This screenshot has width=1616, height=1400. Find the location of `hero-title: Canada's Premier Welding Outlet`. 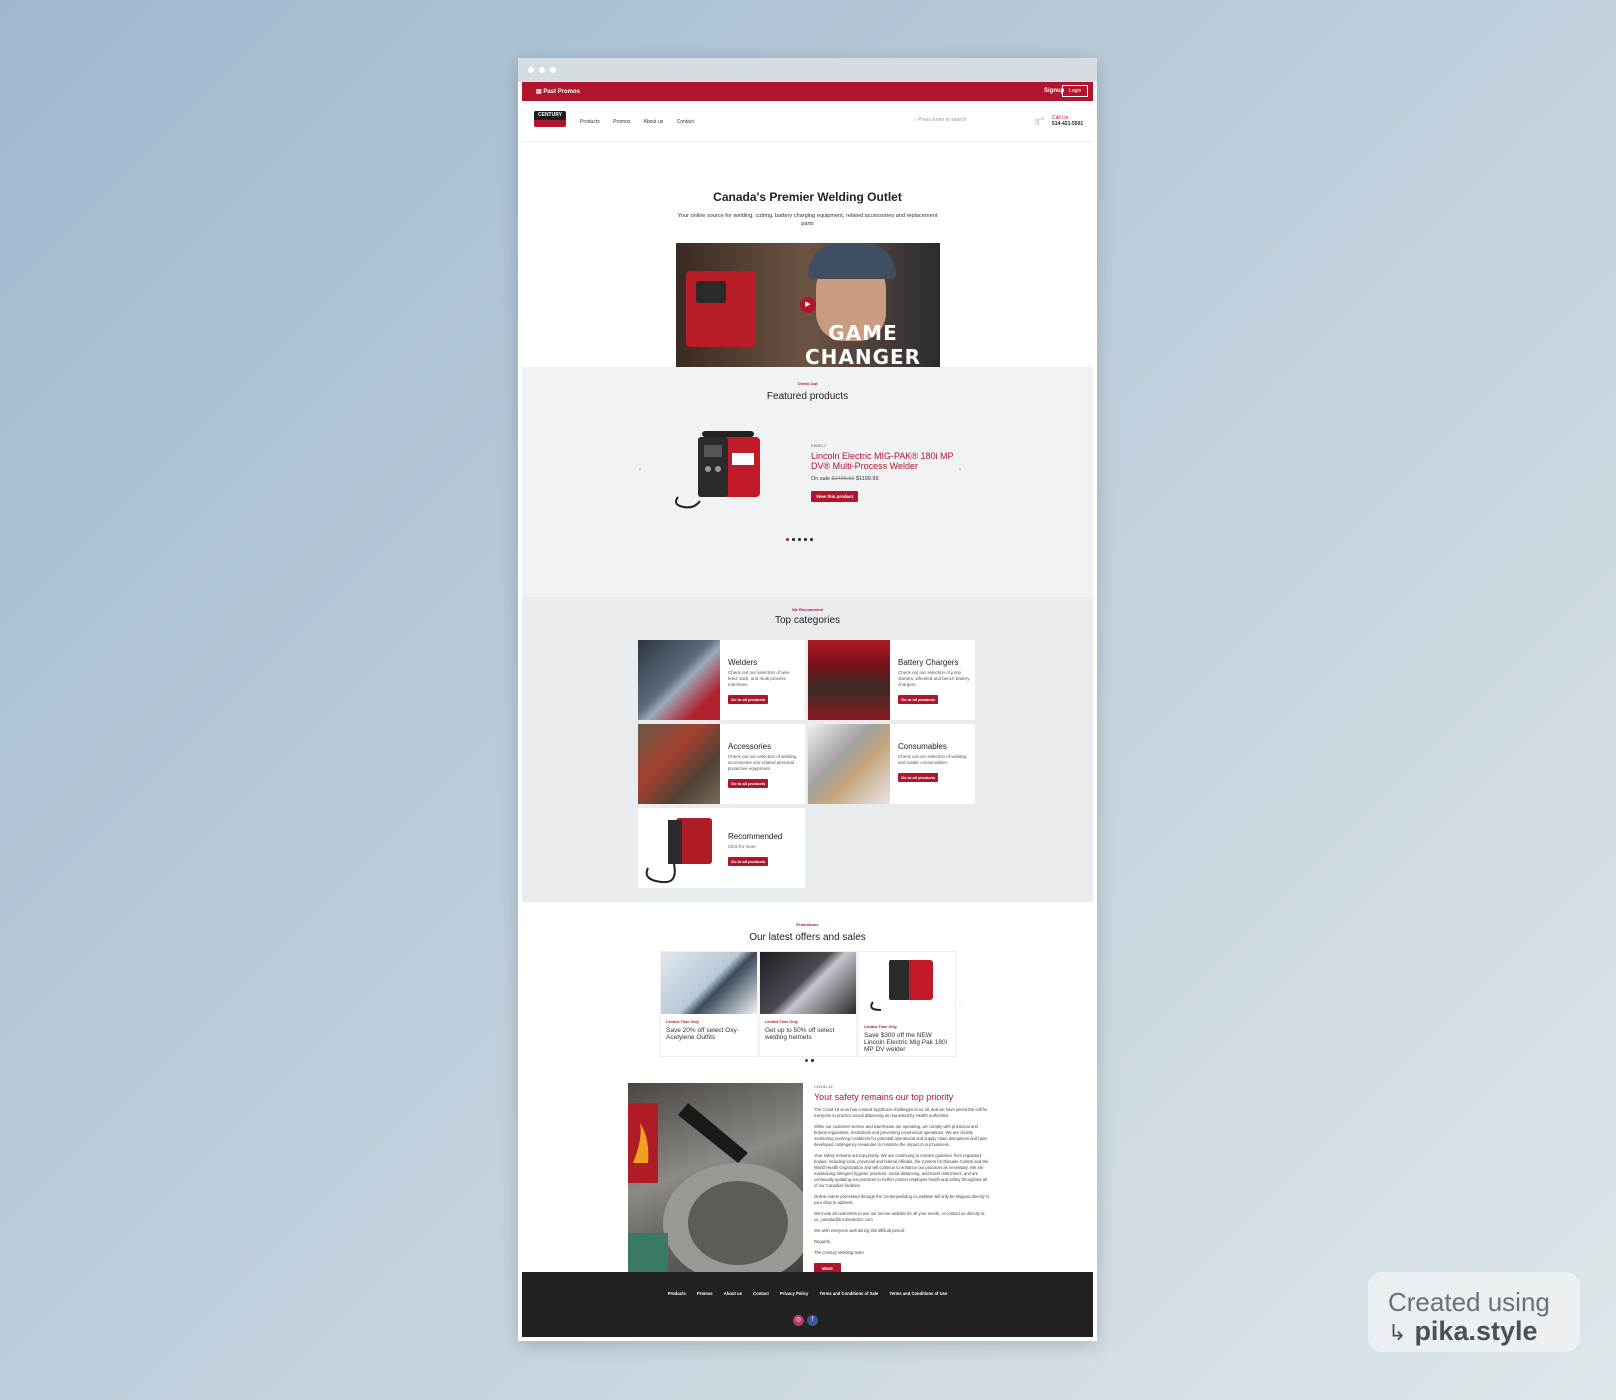

hero-title: Canada's Premier Welding Outlet is located at coordinates (807, 197).